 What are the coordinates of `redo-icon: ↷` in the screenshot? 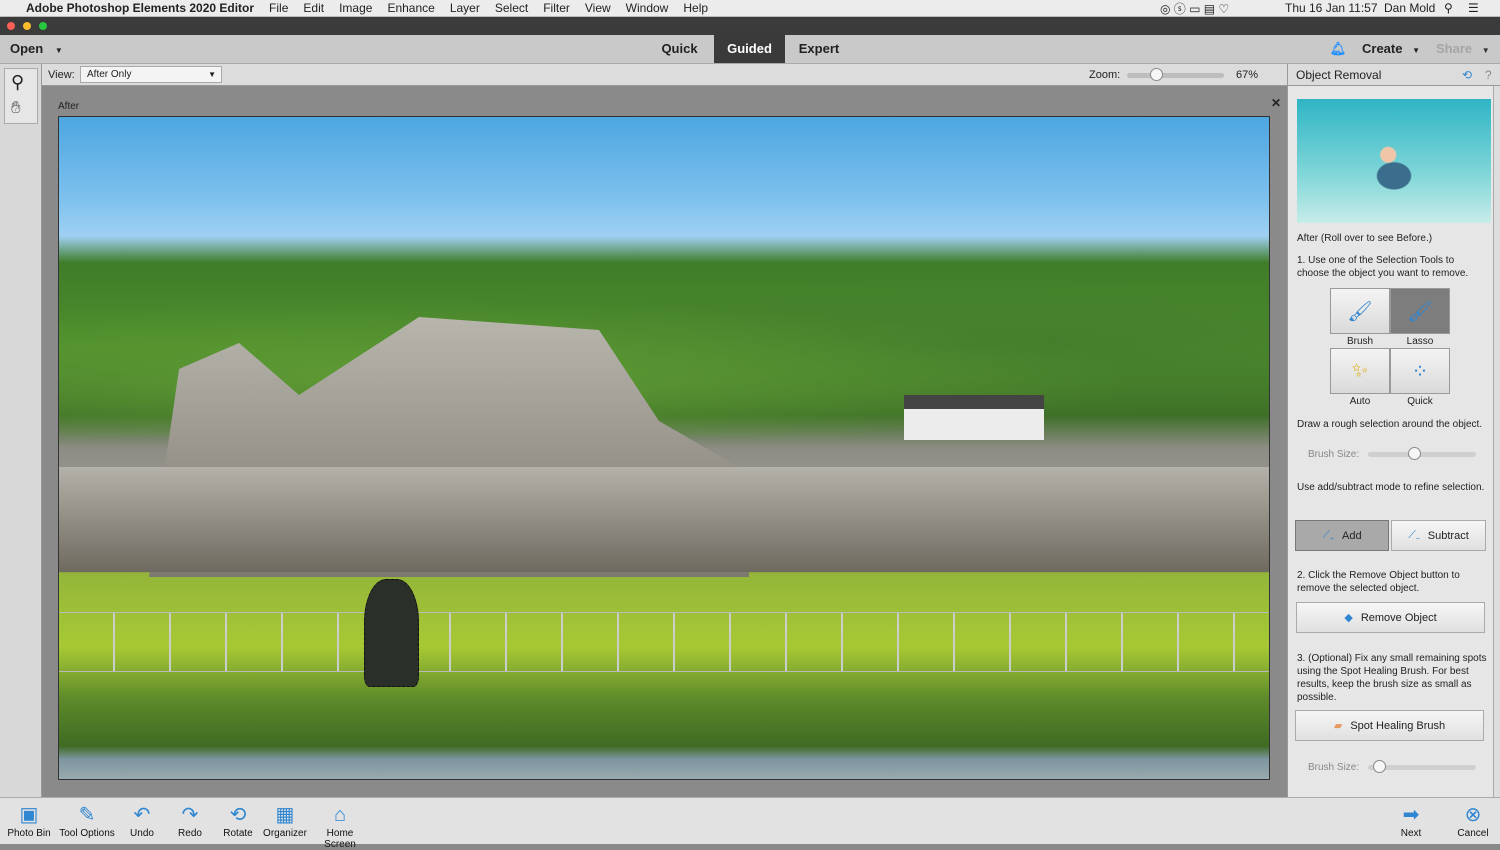 It's located at (190, 815).